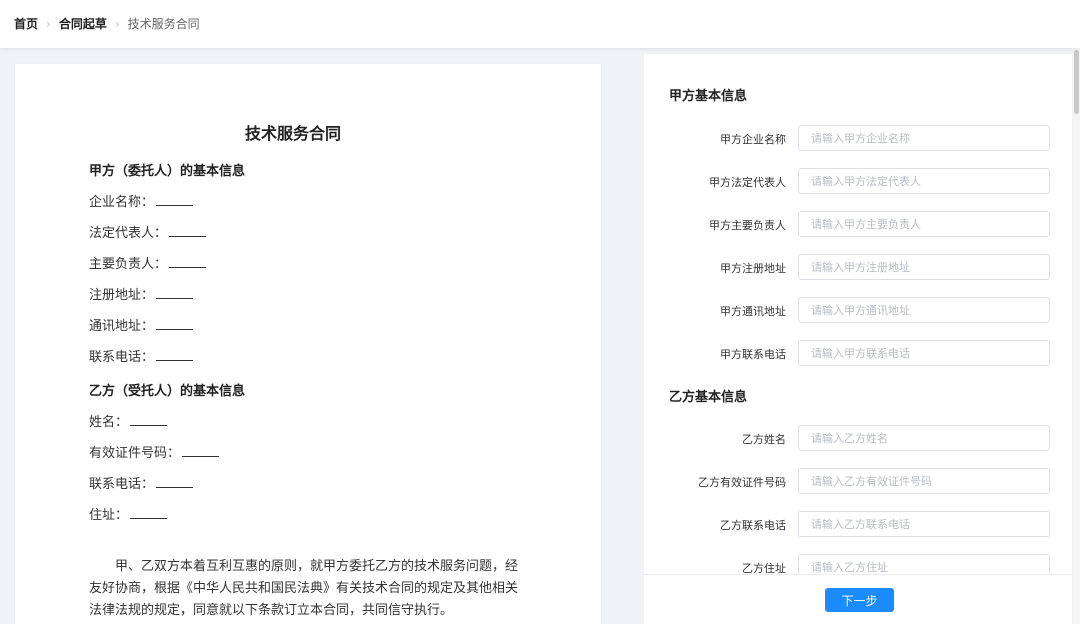 The width and height of the screenshot is (1080, 624). I want to click on breadcrumb-home: 首页, so click(26, 24).